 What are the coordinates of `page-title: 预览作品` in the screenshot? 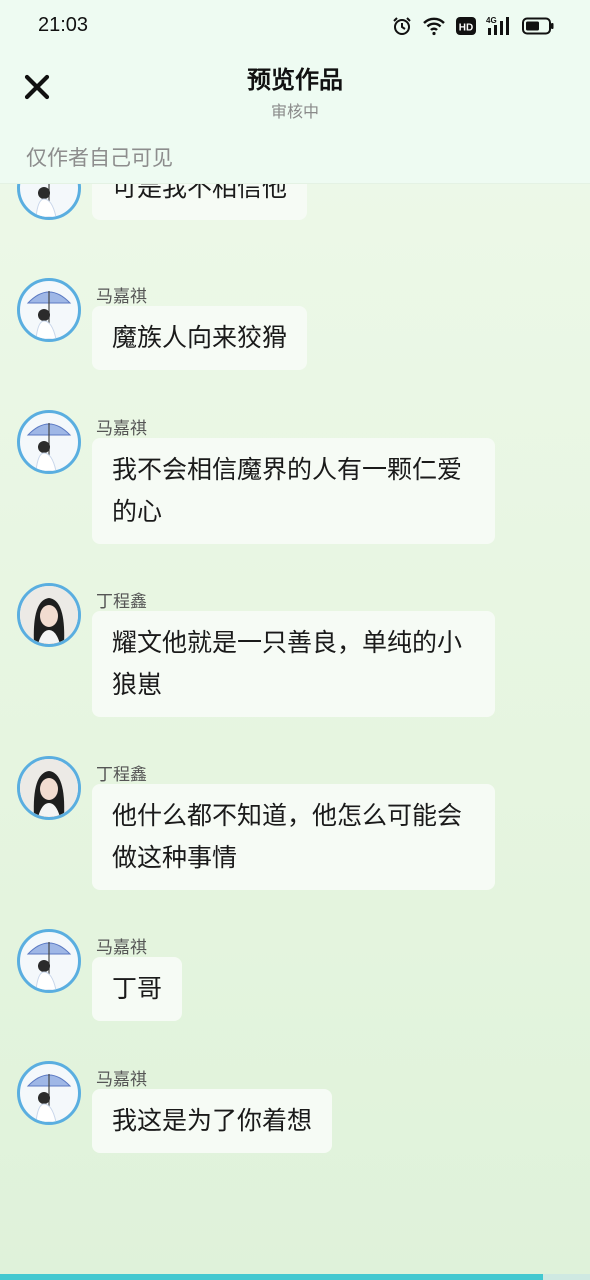 It's located at (295, 80).